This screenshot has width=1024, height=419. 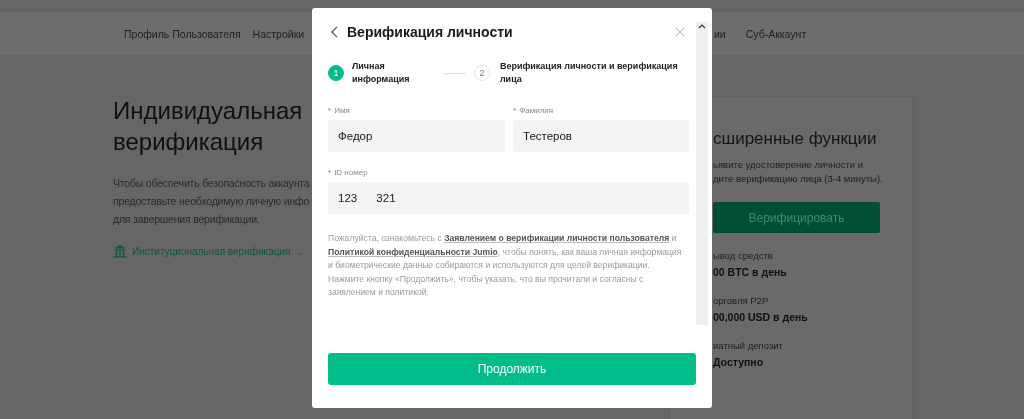 I want to click on input-field: Федор, so click(x=416, y=136).